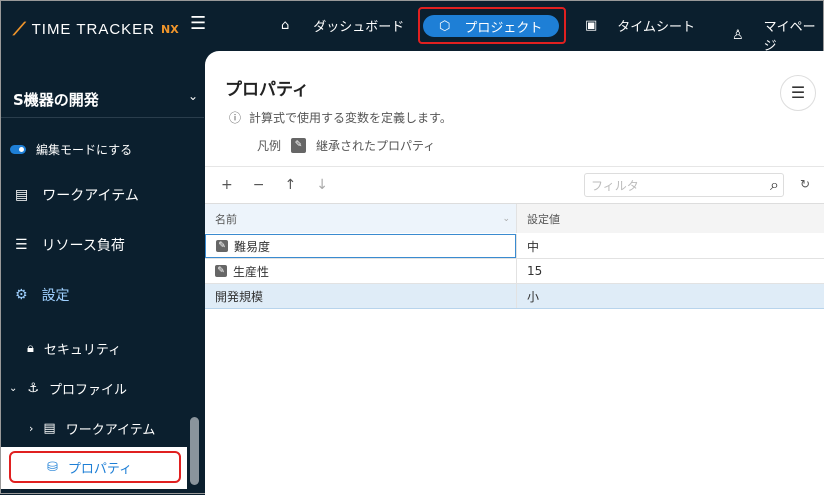 The height and width of the screenshot is (495, 824). I want to click on edit-mode-toggle: 編集モードにする, so click(71, 149).